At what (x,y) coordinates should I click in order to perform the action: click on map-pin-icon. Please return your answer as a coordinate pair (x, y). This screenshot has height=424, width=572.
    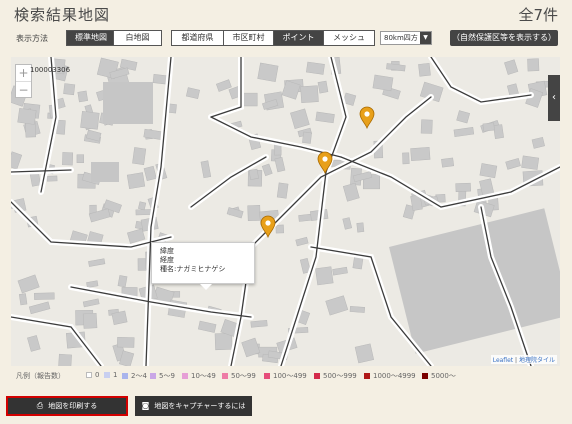
    Looking at the image, I should click on (367, 118).